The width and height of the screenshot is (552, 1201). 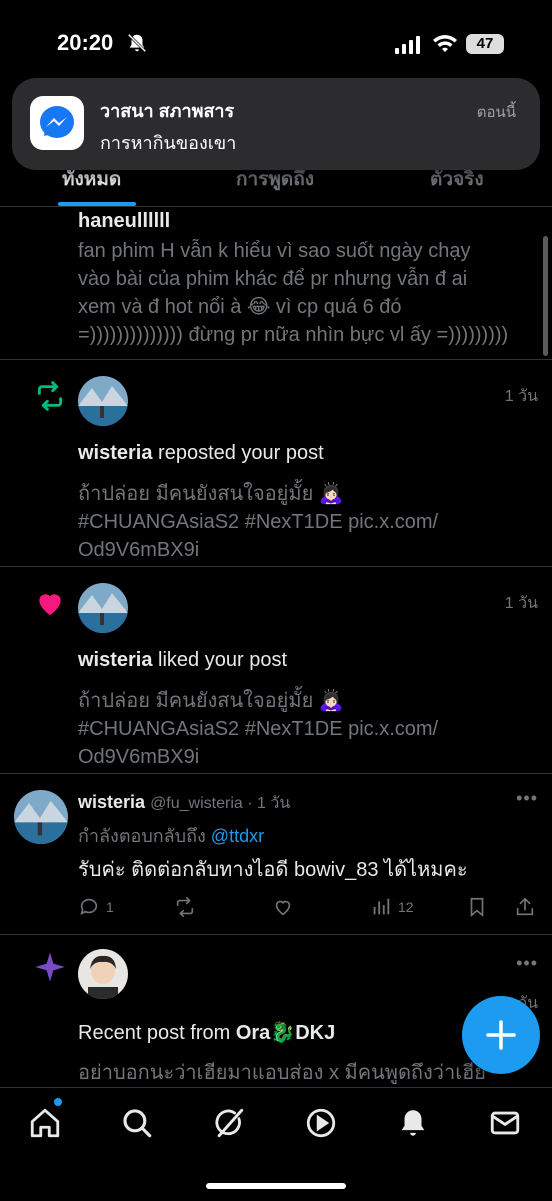 What do you see at coordinates (305, 660) in the screenshot?
I see `notification-summary: wisteria liked your post` at bounding box center [305, 660].